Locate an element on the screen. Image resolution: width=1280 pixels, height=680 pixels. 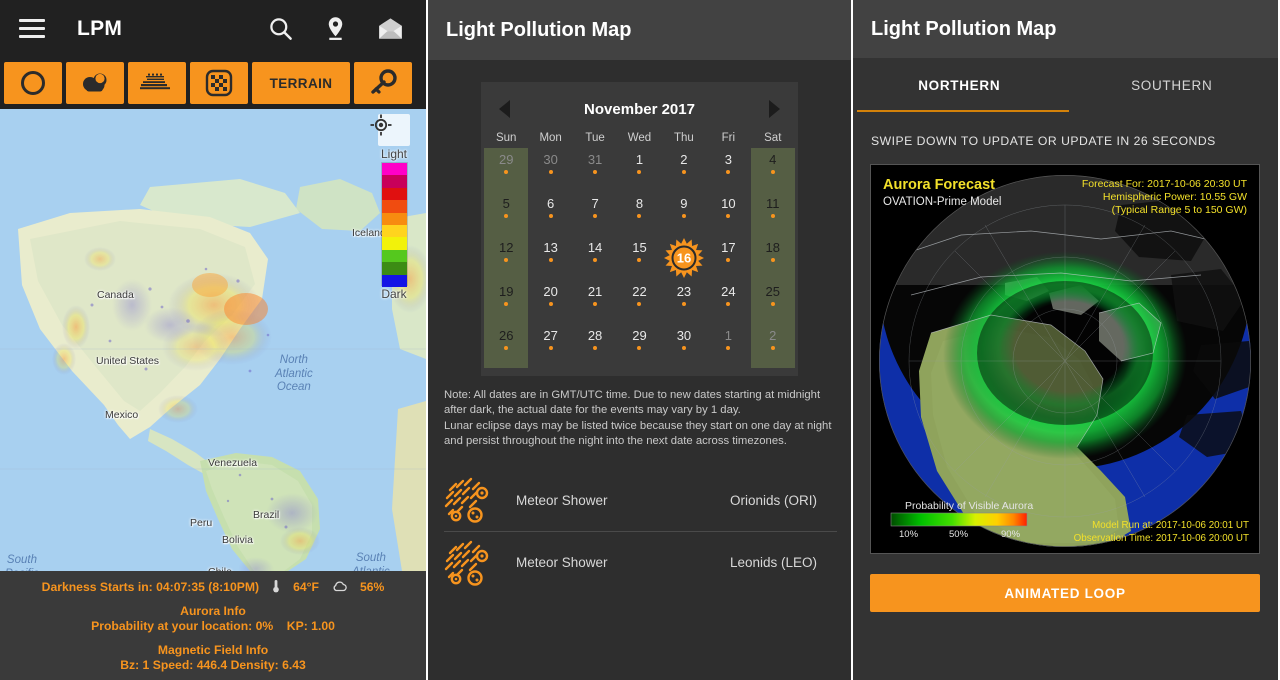
circle-icon is located at coordinates (33, 83).